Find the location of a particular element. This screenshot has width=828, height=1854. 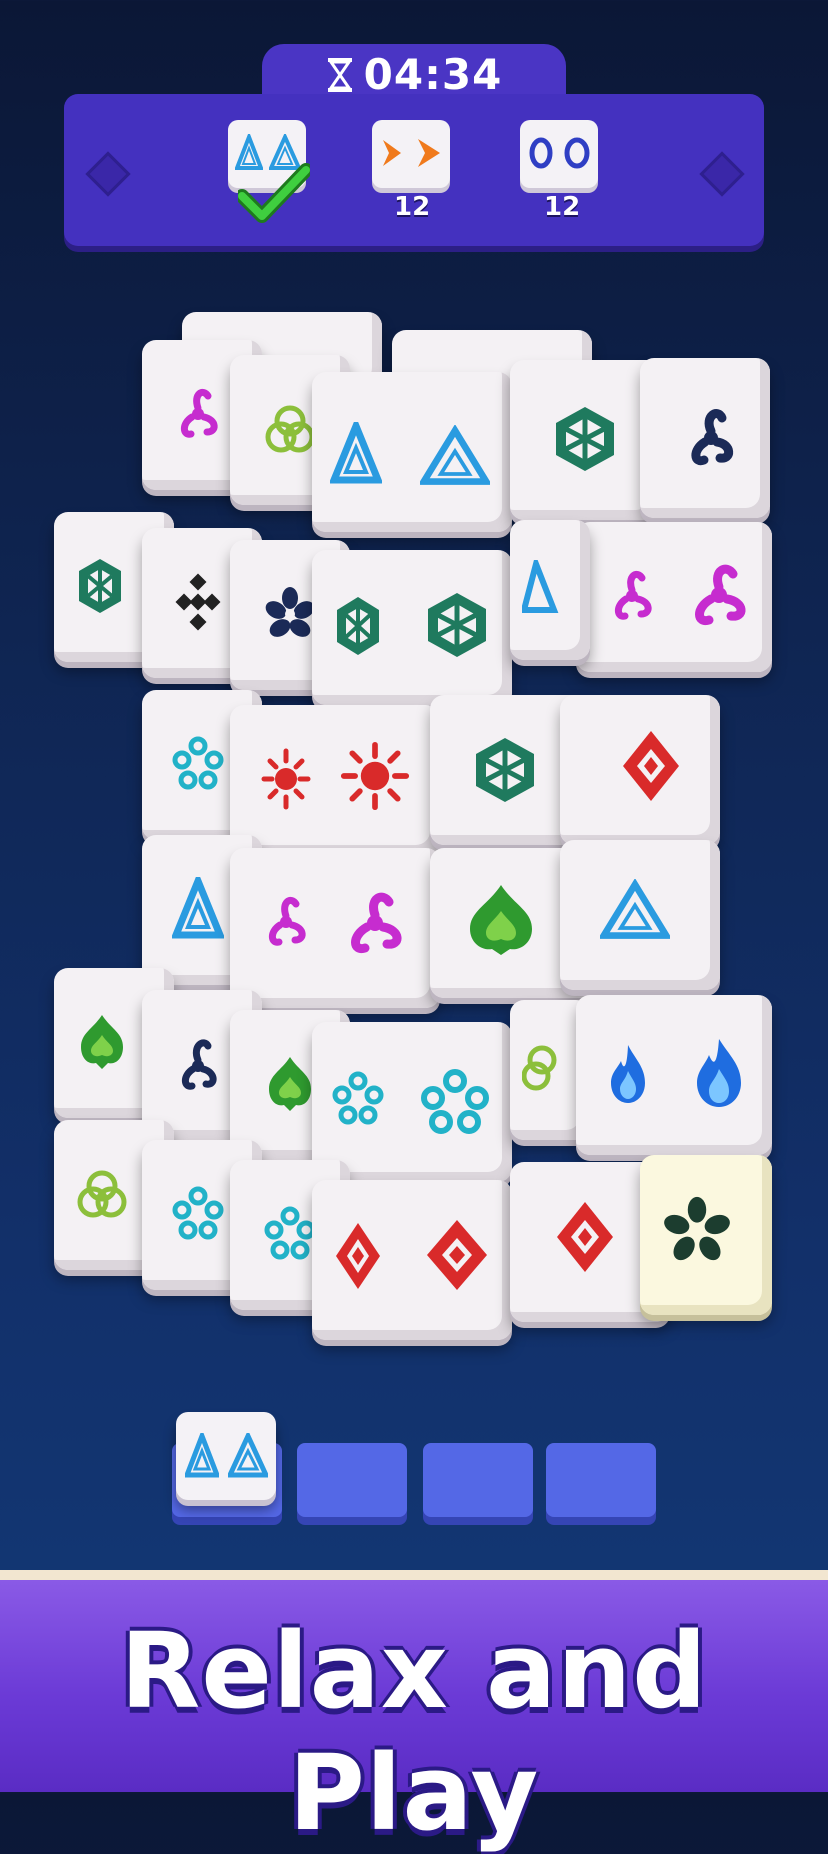

tile-dark-flower-highlighted is located at coordinates (706, 1235).